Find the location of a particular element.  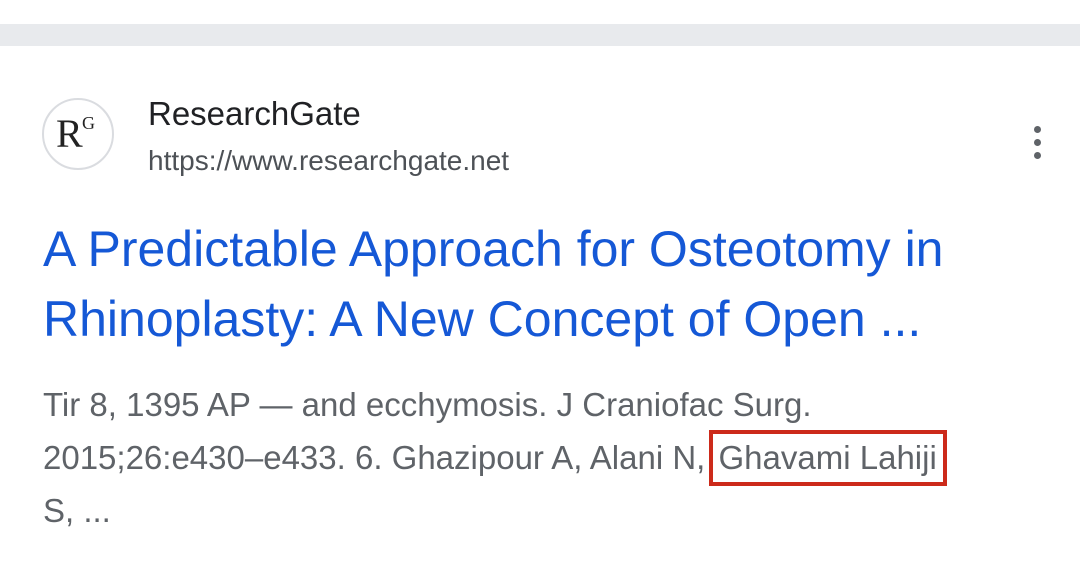

favicon-letter-r: R is located at coordinates (69, 133).